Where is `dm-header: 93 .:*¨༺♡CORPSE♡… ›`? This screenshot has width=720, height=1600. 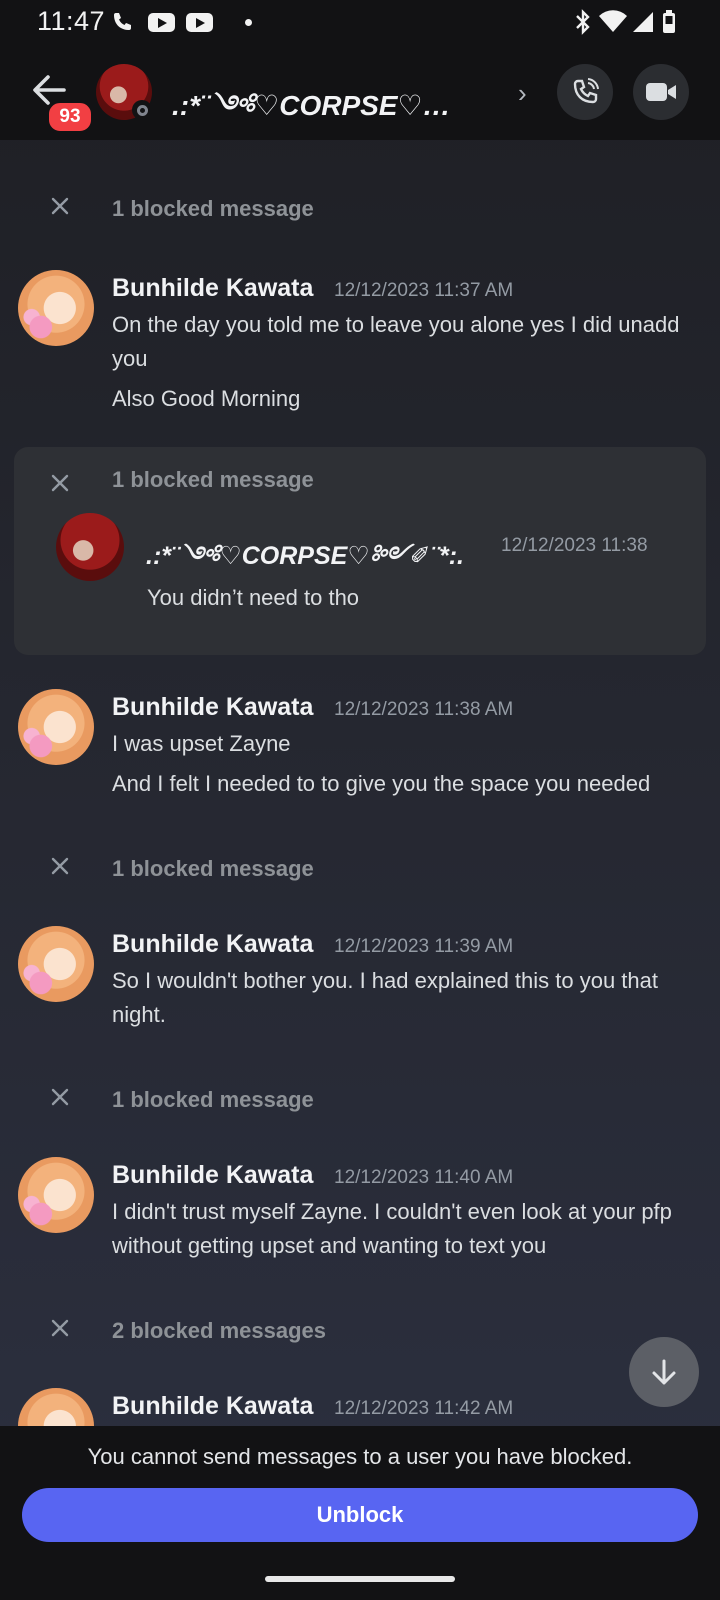 dm-header: 93 .:*¨༺♡CORPSE♡… › is located at coordinates (360, 92).